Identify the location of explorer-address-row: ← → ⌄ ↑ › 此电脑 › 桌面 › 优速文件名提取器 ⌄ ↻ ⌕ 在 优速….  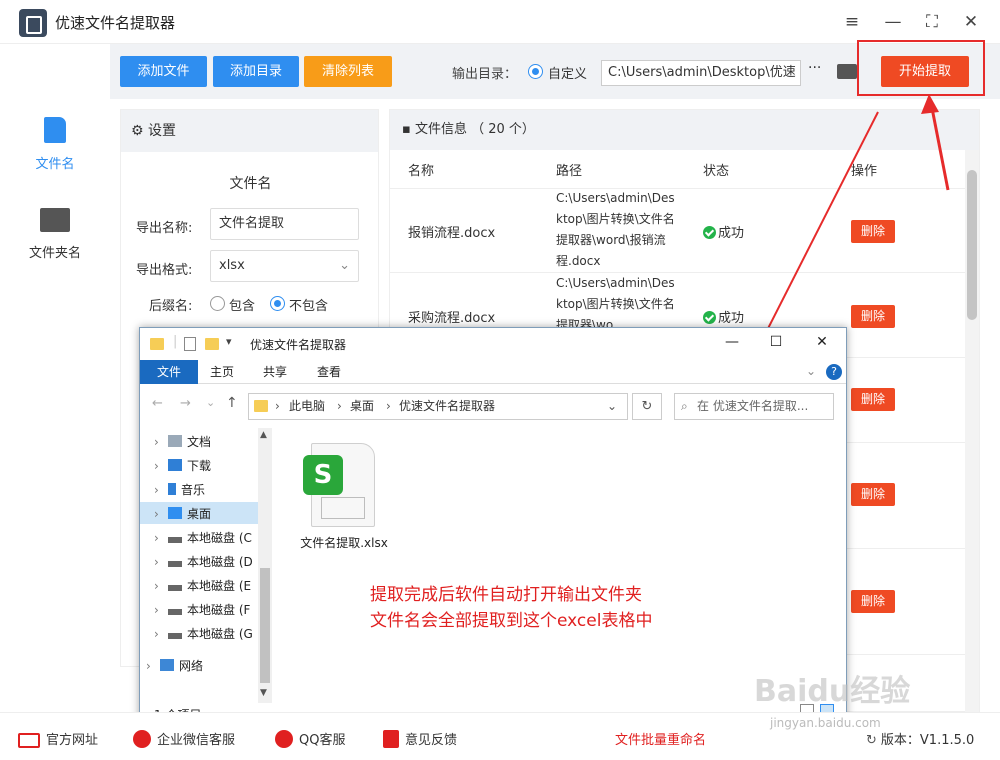
(493, 406).